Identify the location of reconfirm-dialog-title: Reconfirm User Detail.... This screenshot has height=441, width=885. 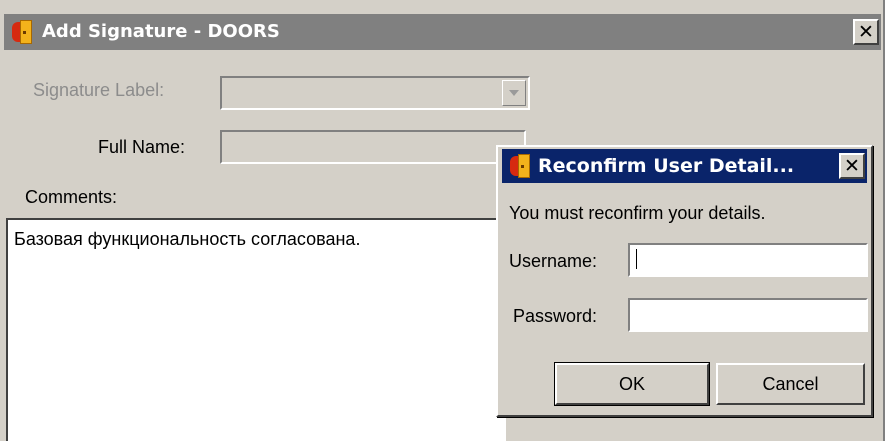
(666, 166).